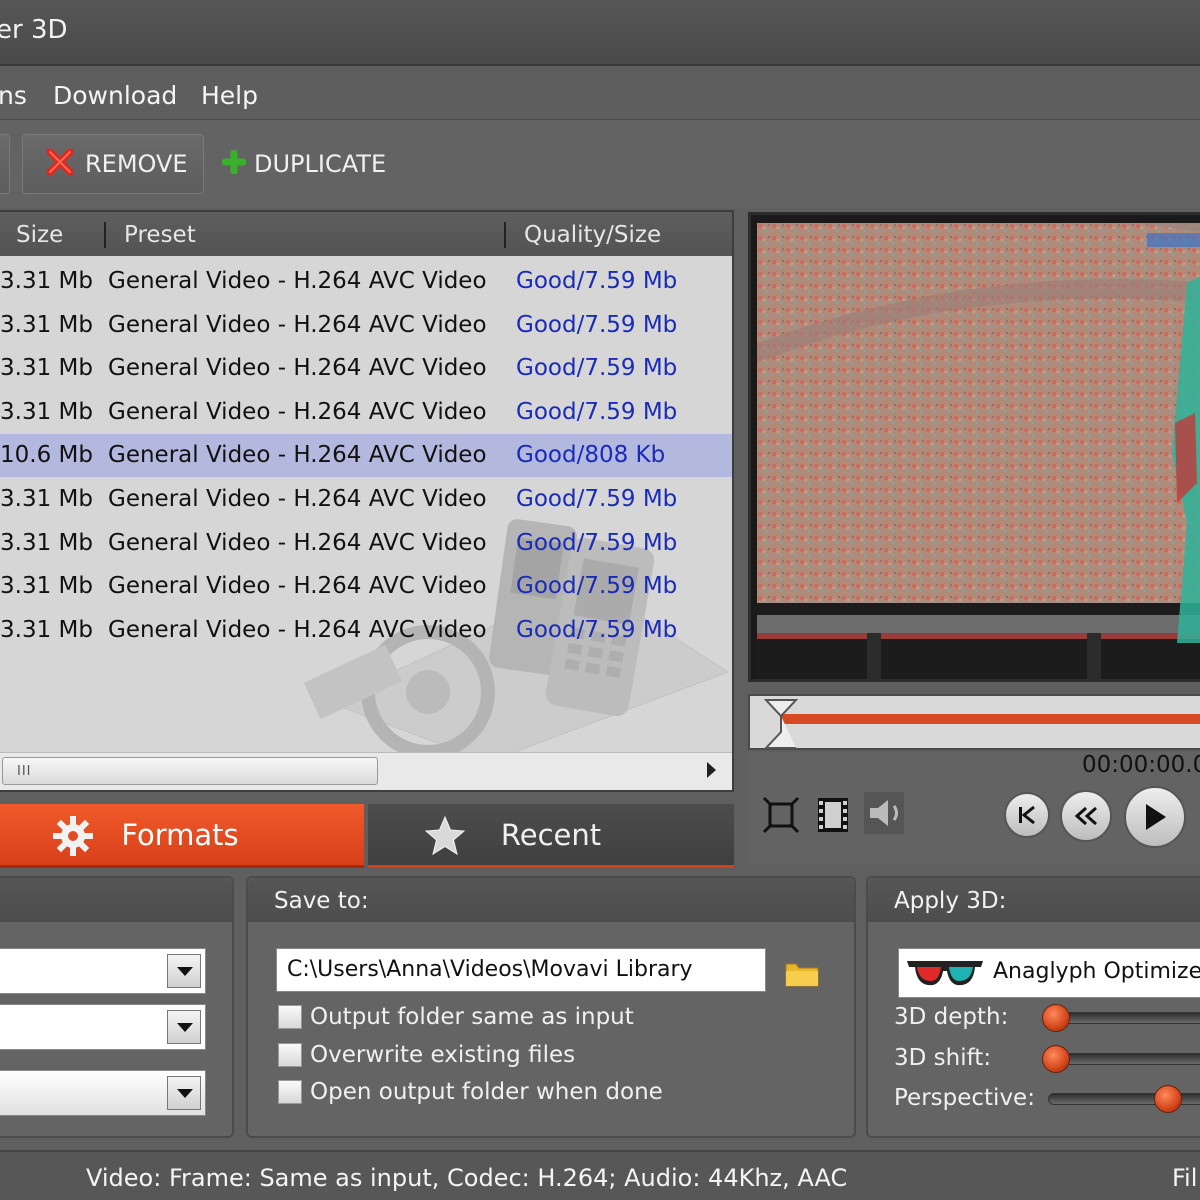 The image size is (1200, 1200). Describe the element at coordinates (115, 95) in the screenshot. I see `menu-item-download: Download` at that location.